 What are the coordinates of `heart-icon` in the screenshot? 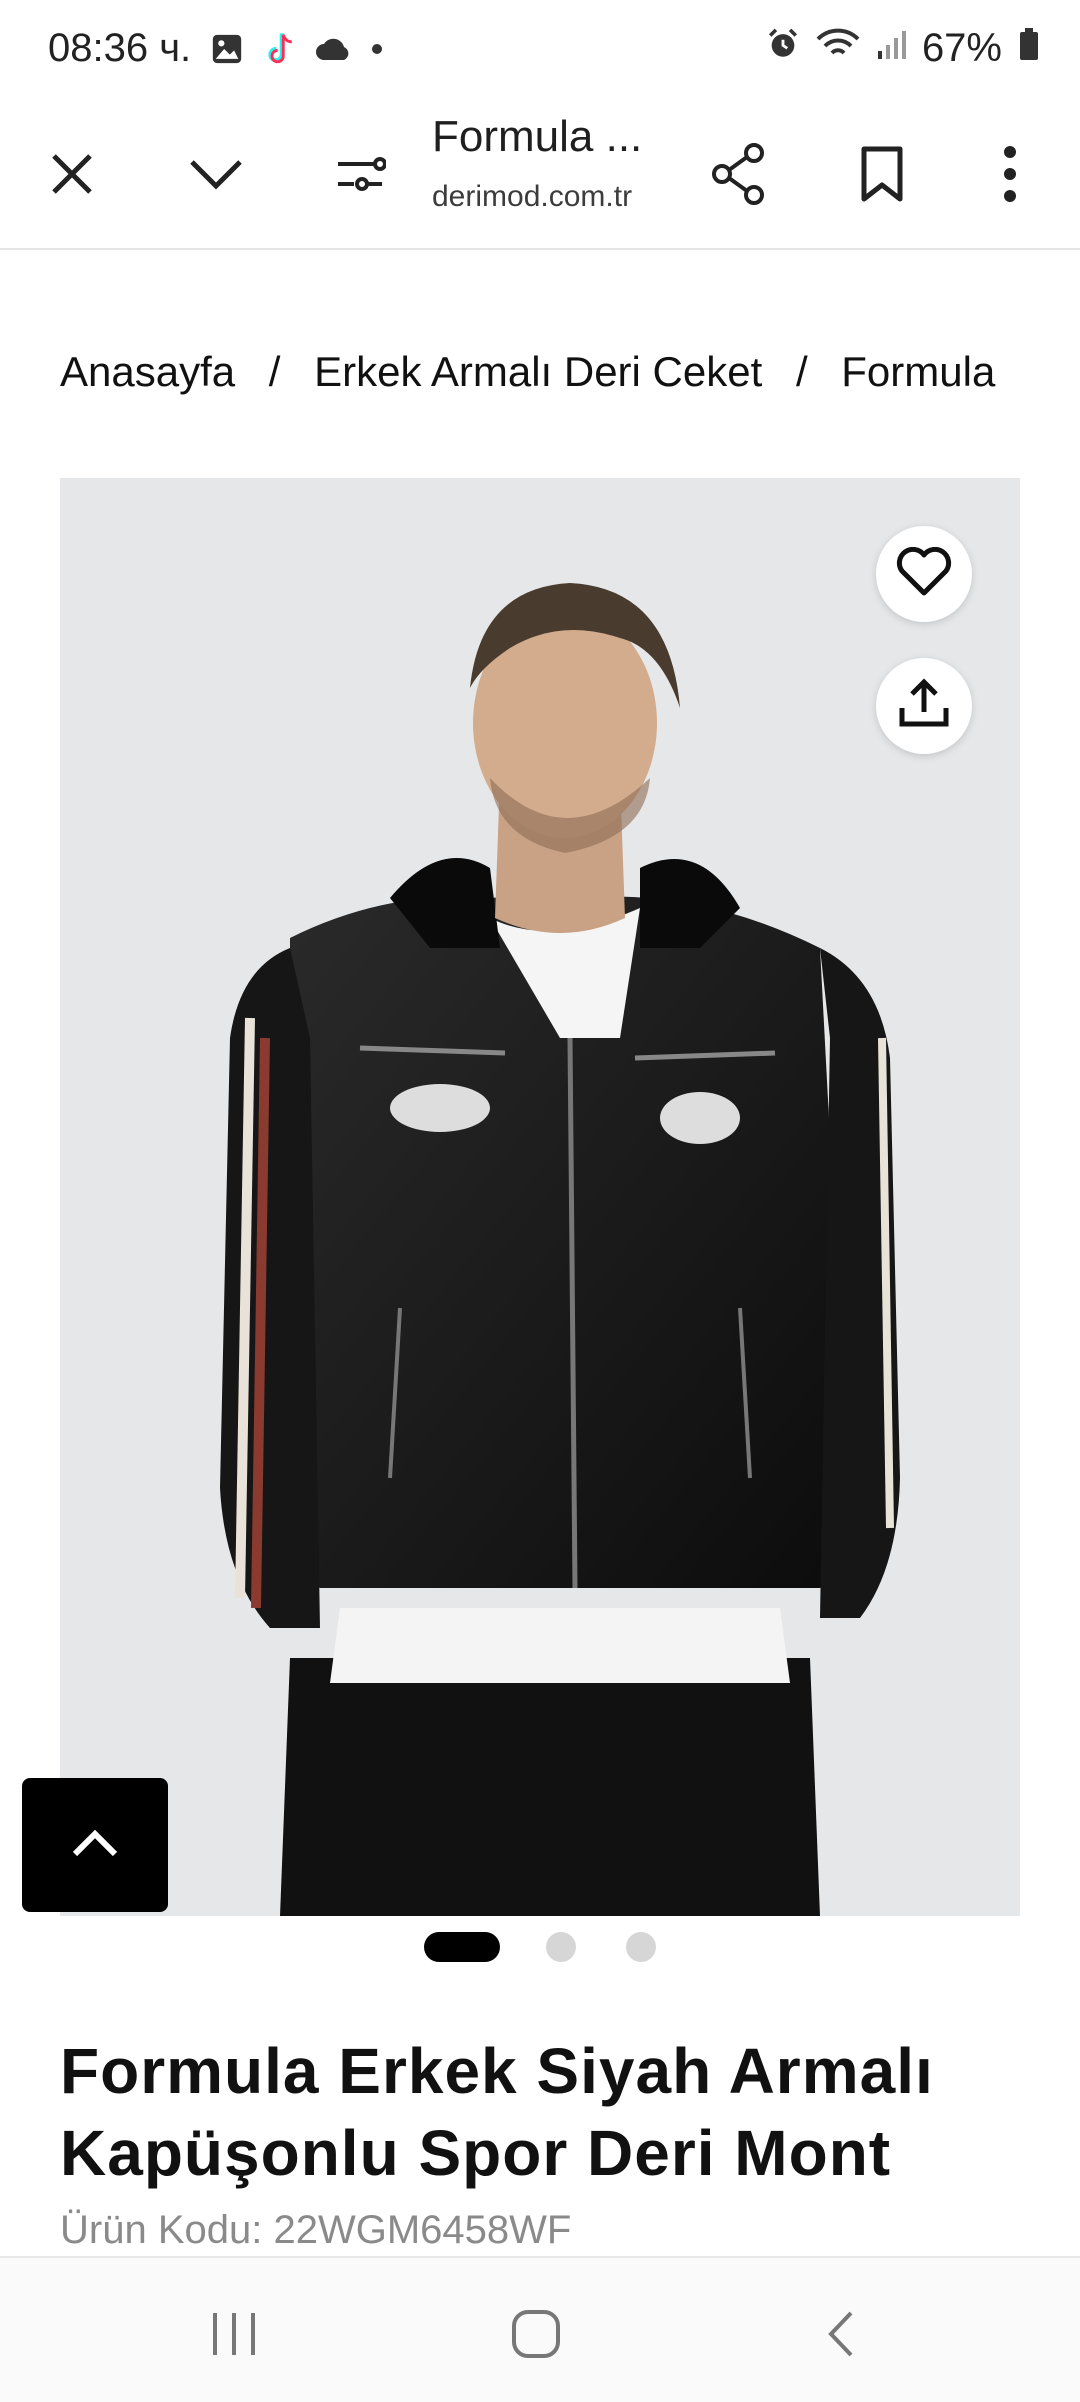 It's located at (924, 574).